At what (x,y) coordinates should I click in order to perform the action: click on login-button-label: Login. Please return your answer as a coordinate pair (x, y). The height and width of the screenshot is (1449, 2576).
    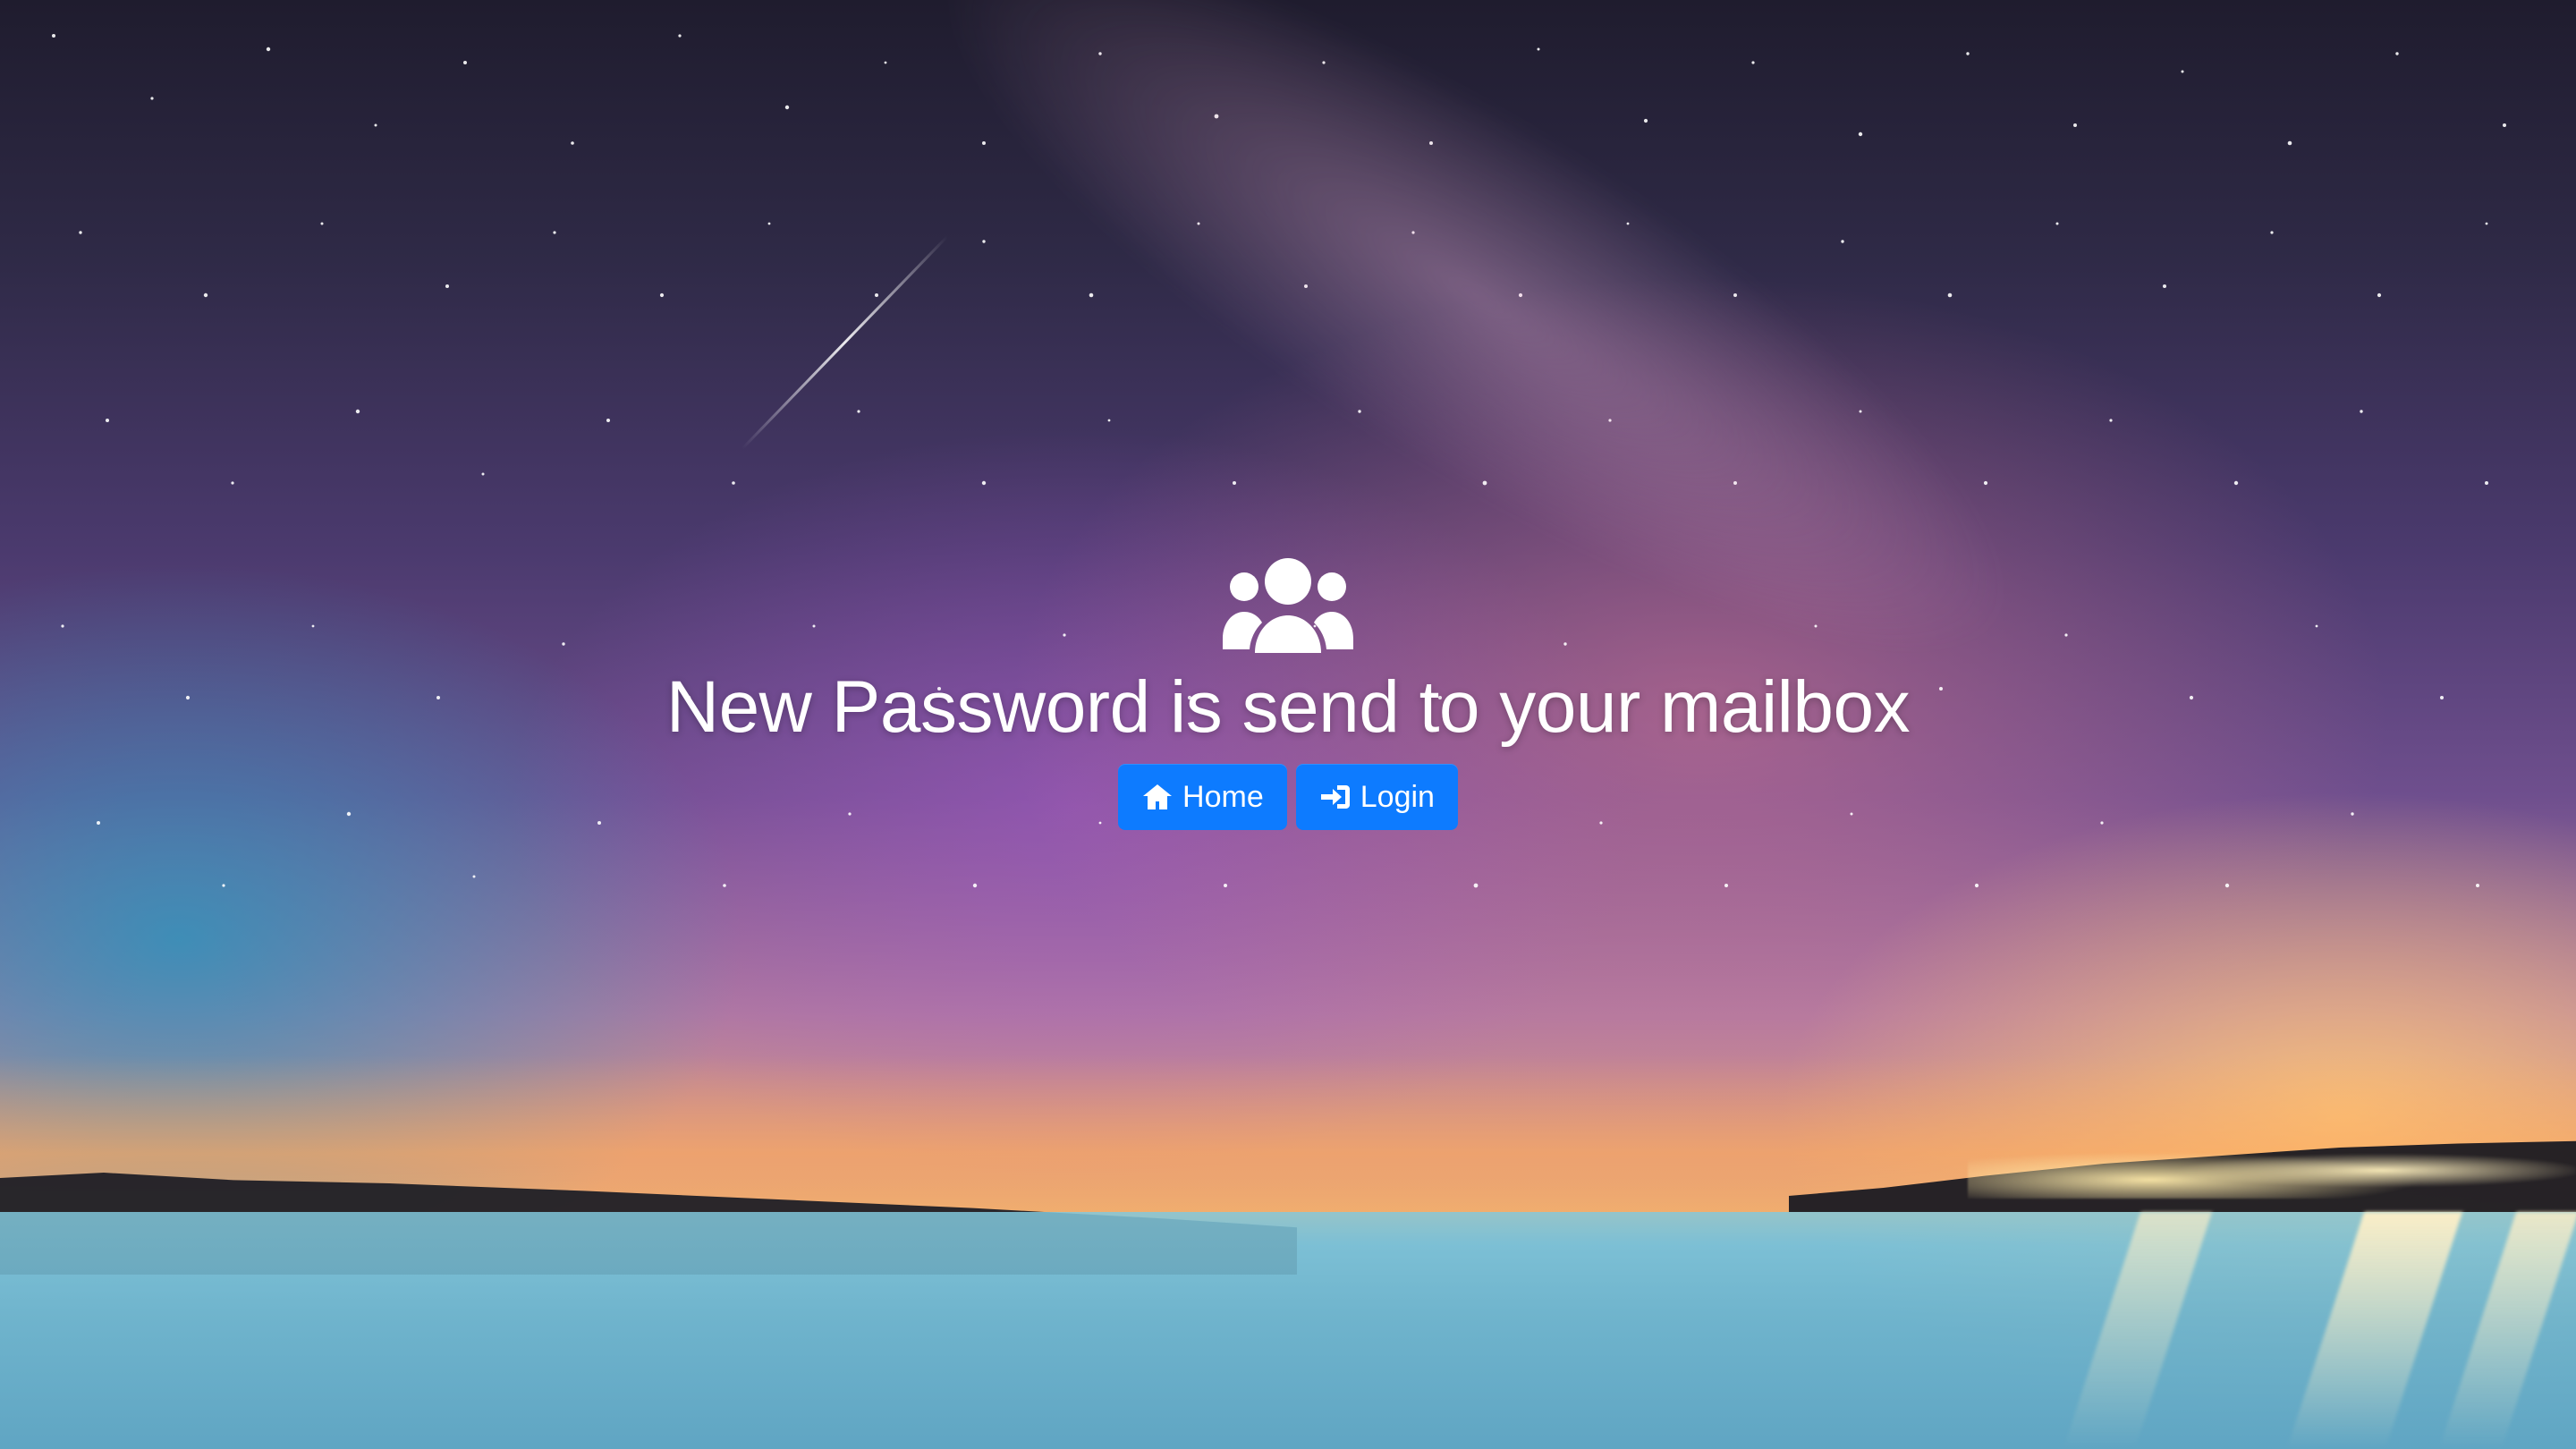
    Looking at the image, I should click on (1397, 796).